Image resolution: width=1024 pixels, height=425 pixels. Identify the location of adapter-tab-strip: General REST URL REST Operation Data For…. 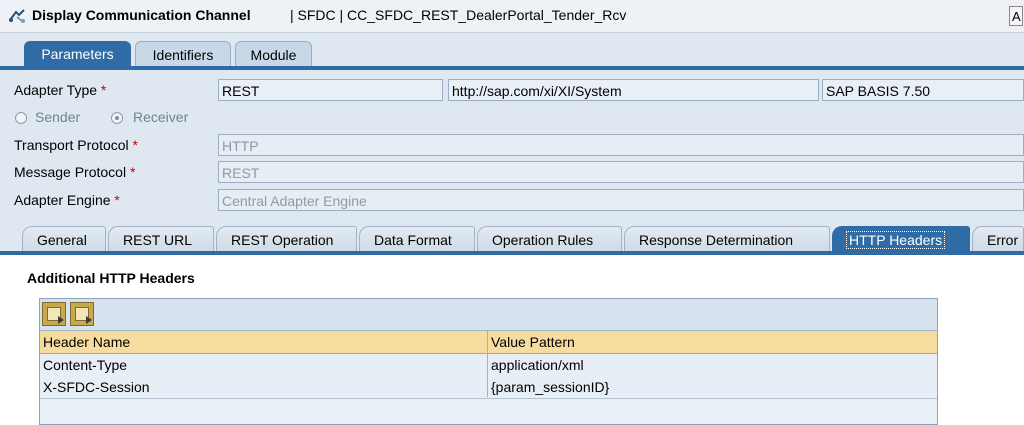
(512, 238).